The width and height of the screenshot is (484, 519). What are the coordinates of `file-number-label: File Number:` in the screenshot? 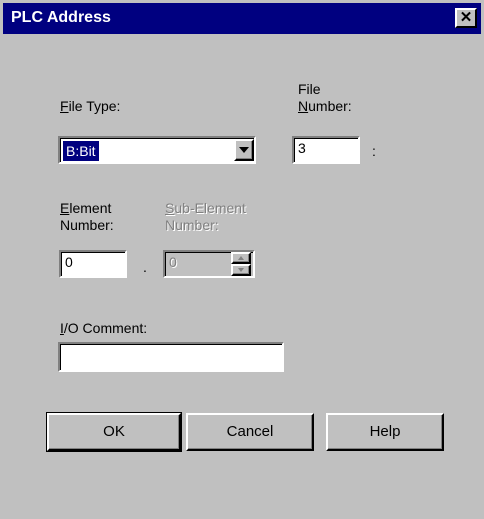 It's located at (325, 97).